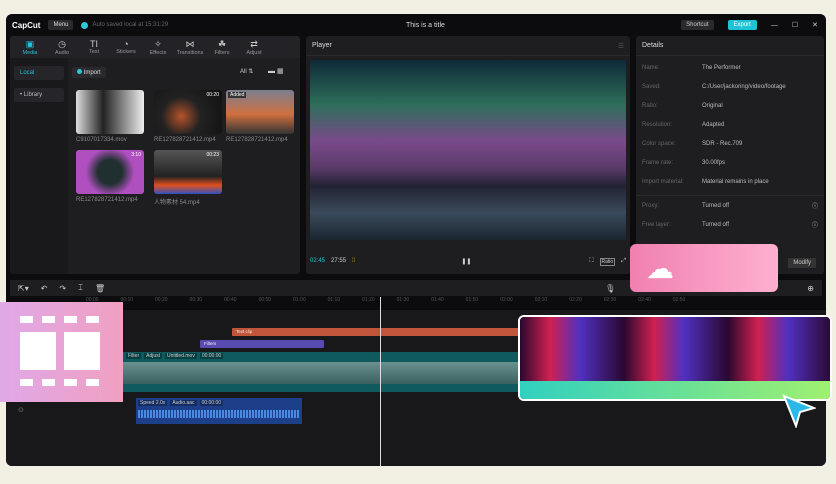 This screenshot has width=836, height=484. I want to click on pause-button: ❚❚, so click(466, 262).